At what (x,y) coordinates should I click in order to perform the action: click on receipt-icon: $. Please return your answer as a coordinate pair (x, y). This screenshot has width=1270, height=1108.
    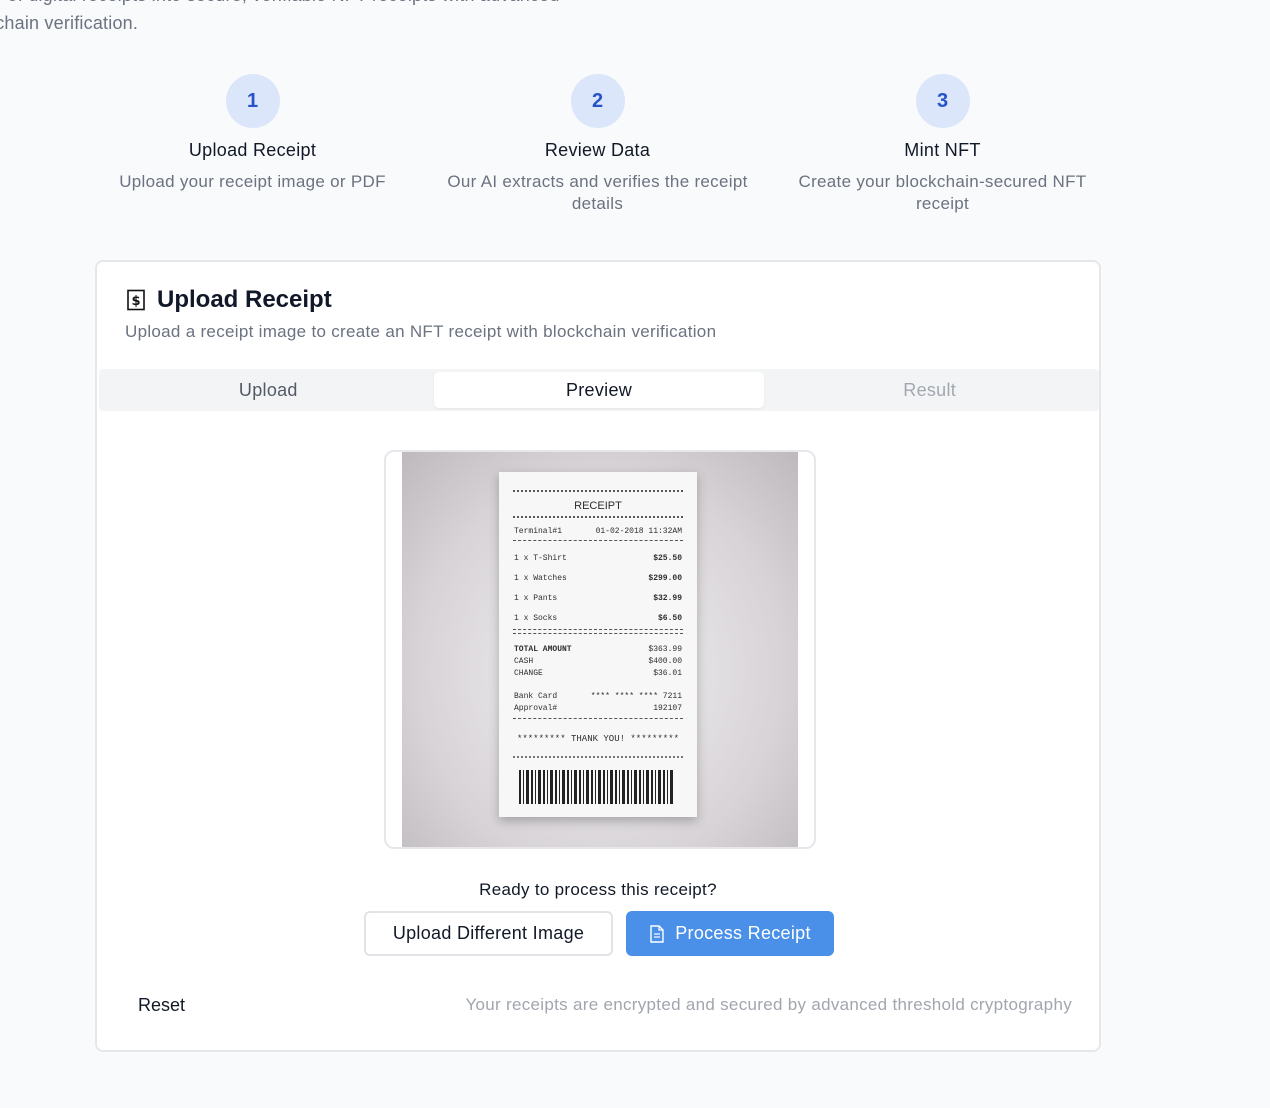
    Looking at the image, I should click on (136, 300).